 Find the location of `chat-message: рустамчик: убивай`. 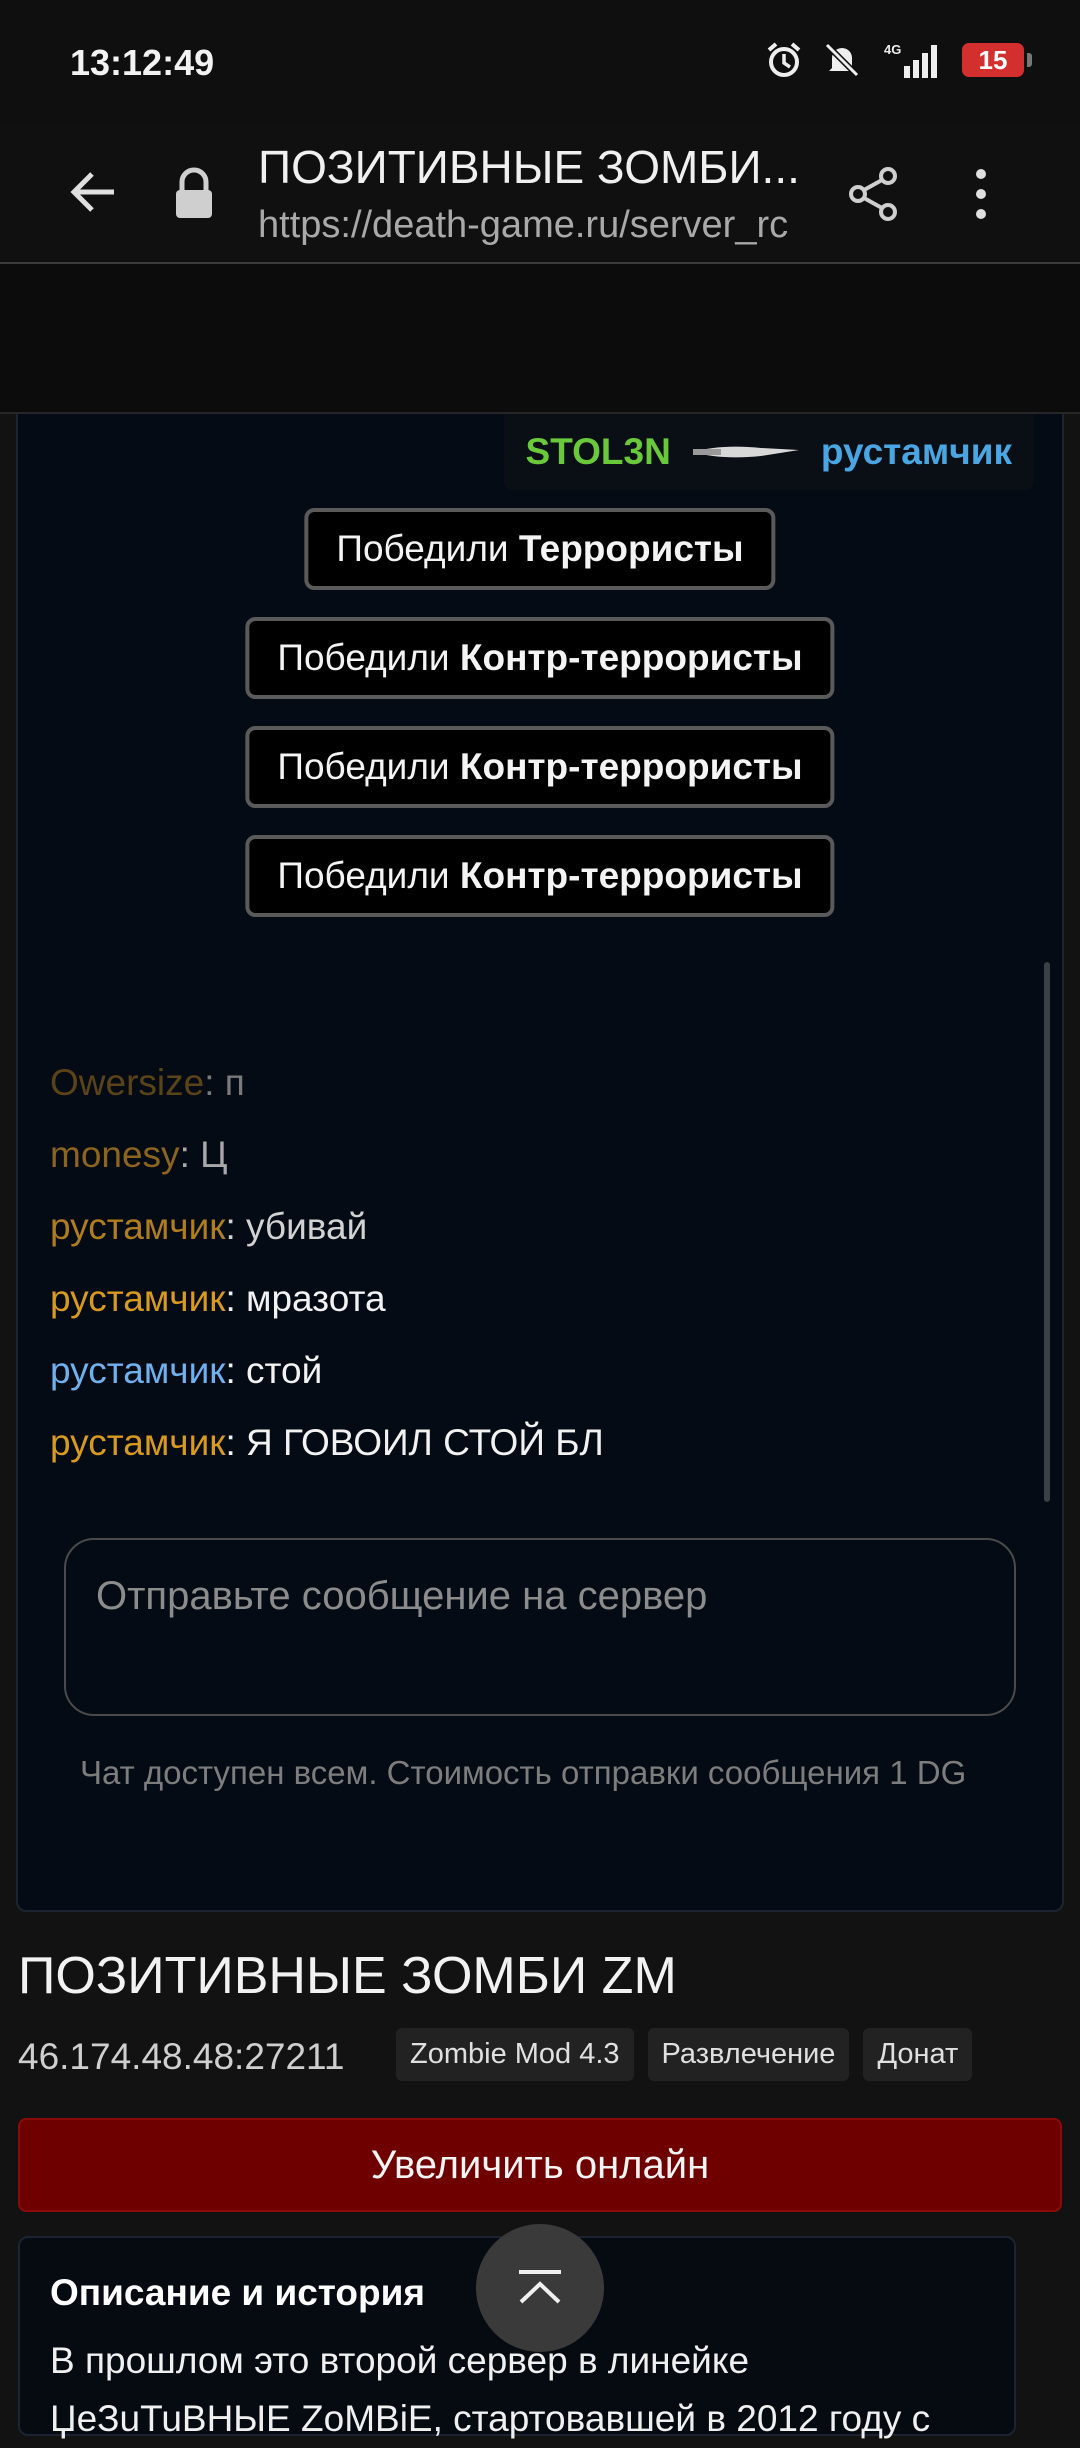

chat-message: рустамчик: убивай is located at coordinates (209, 1226).